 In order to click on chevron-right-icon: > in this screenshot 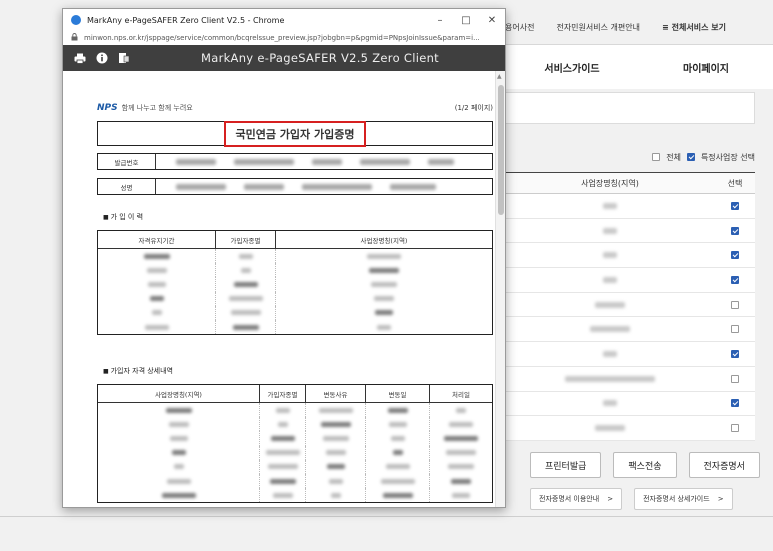, I will do `click(610, 499)`.